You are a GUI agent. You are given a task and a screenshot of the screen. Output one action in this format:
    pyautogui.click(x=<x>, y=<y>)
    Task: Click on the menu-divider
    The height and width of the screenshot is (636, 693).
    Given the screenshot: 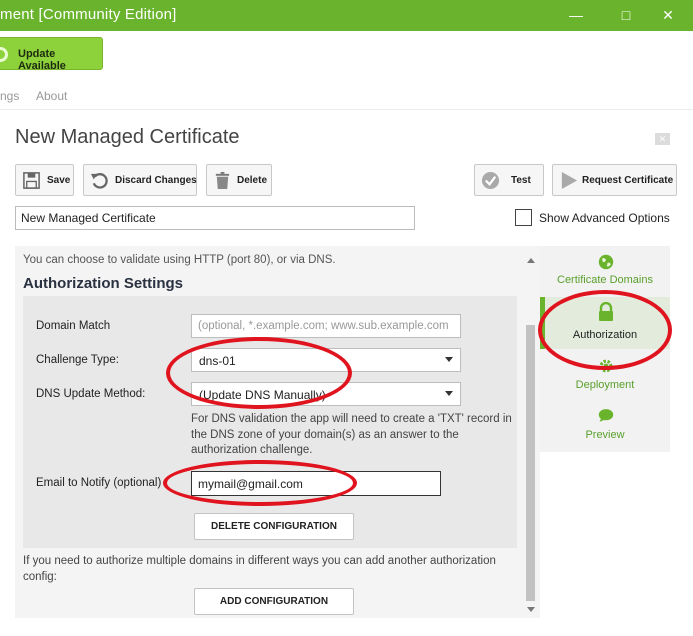 What is the action you would take?
    pyautogui.click(x=346, y=109)
    